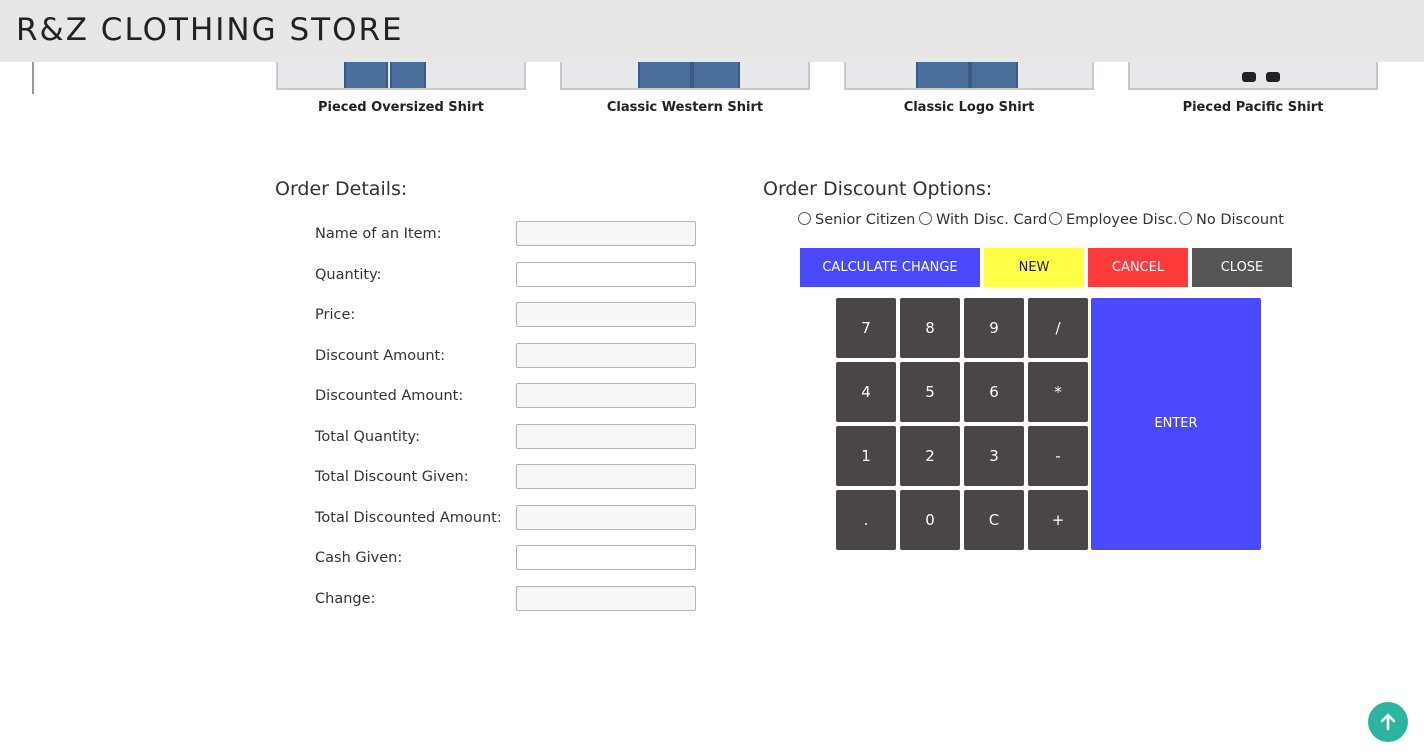  I want to click on form-row-discounted-amount: Discounted Amount:, so click(515, 397).